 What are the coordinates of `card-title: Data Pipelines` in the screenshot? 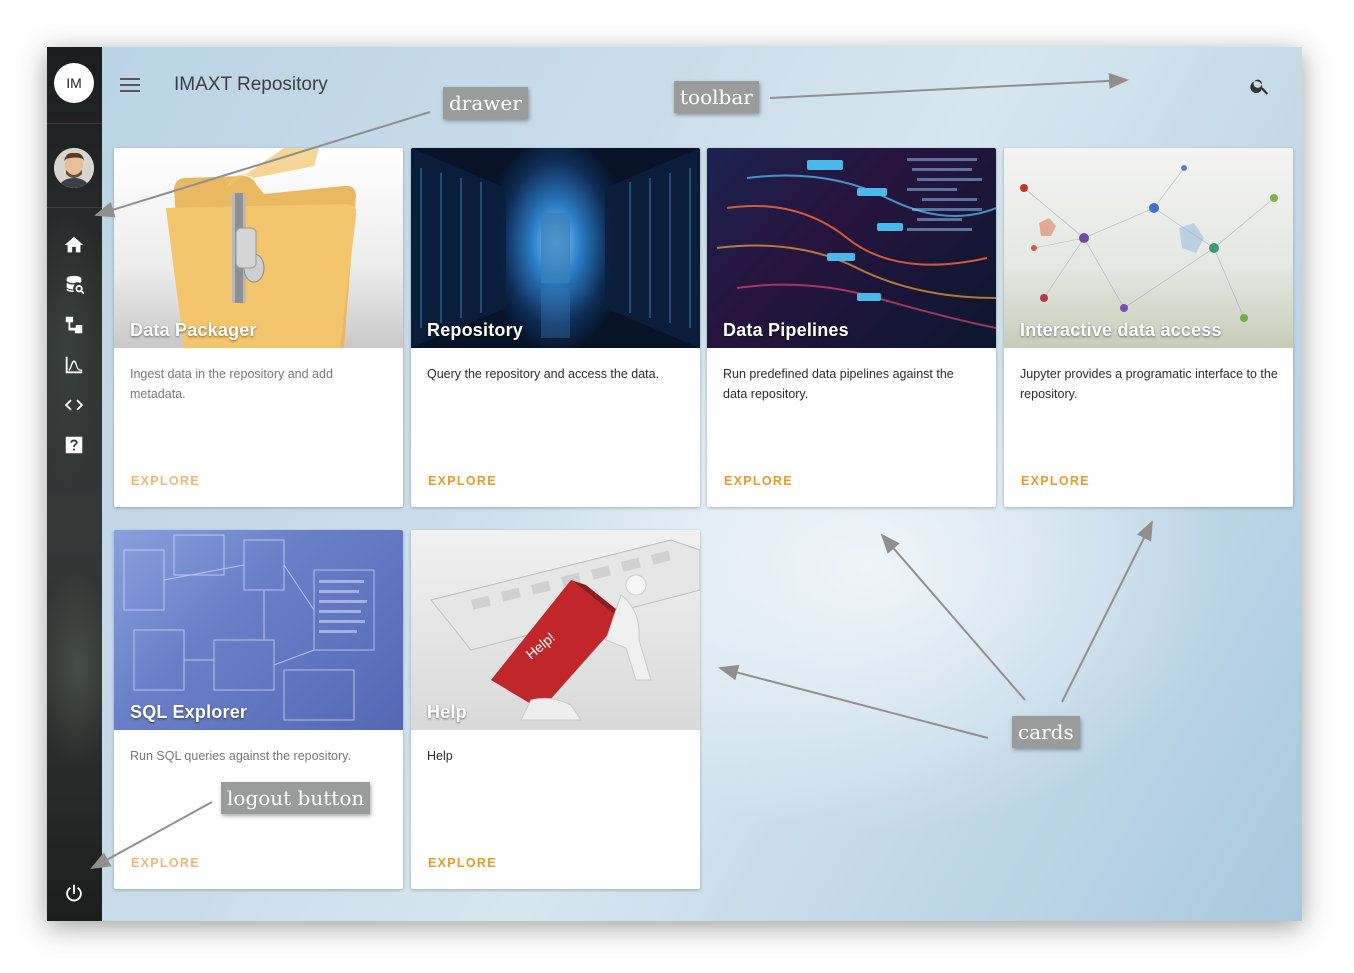 It's located at (786, 330).